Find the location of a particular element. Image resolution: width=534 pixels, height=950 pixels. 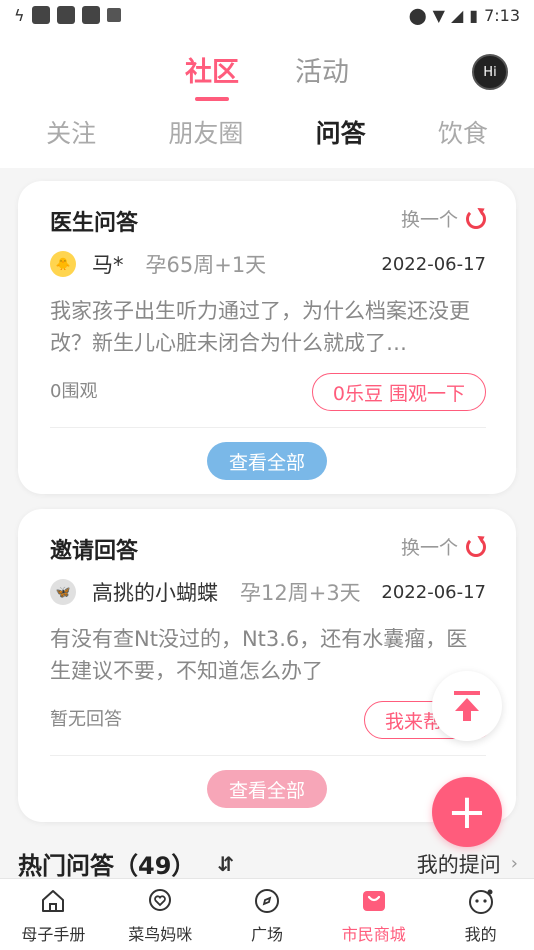

signal-icon: ◢ is located at coordinates (457, 15).